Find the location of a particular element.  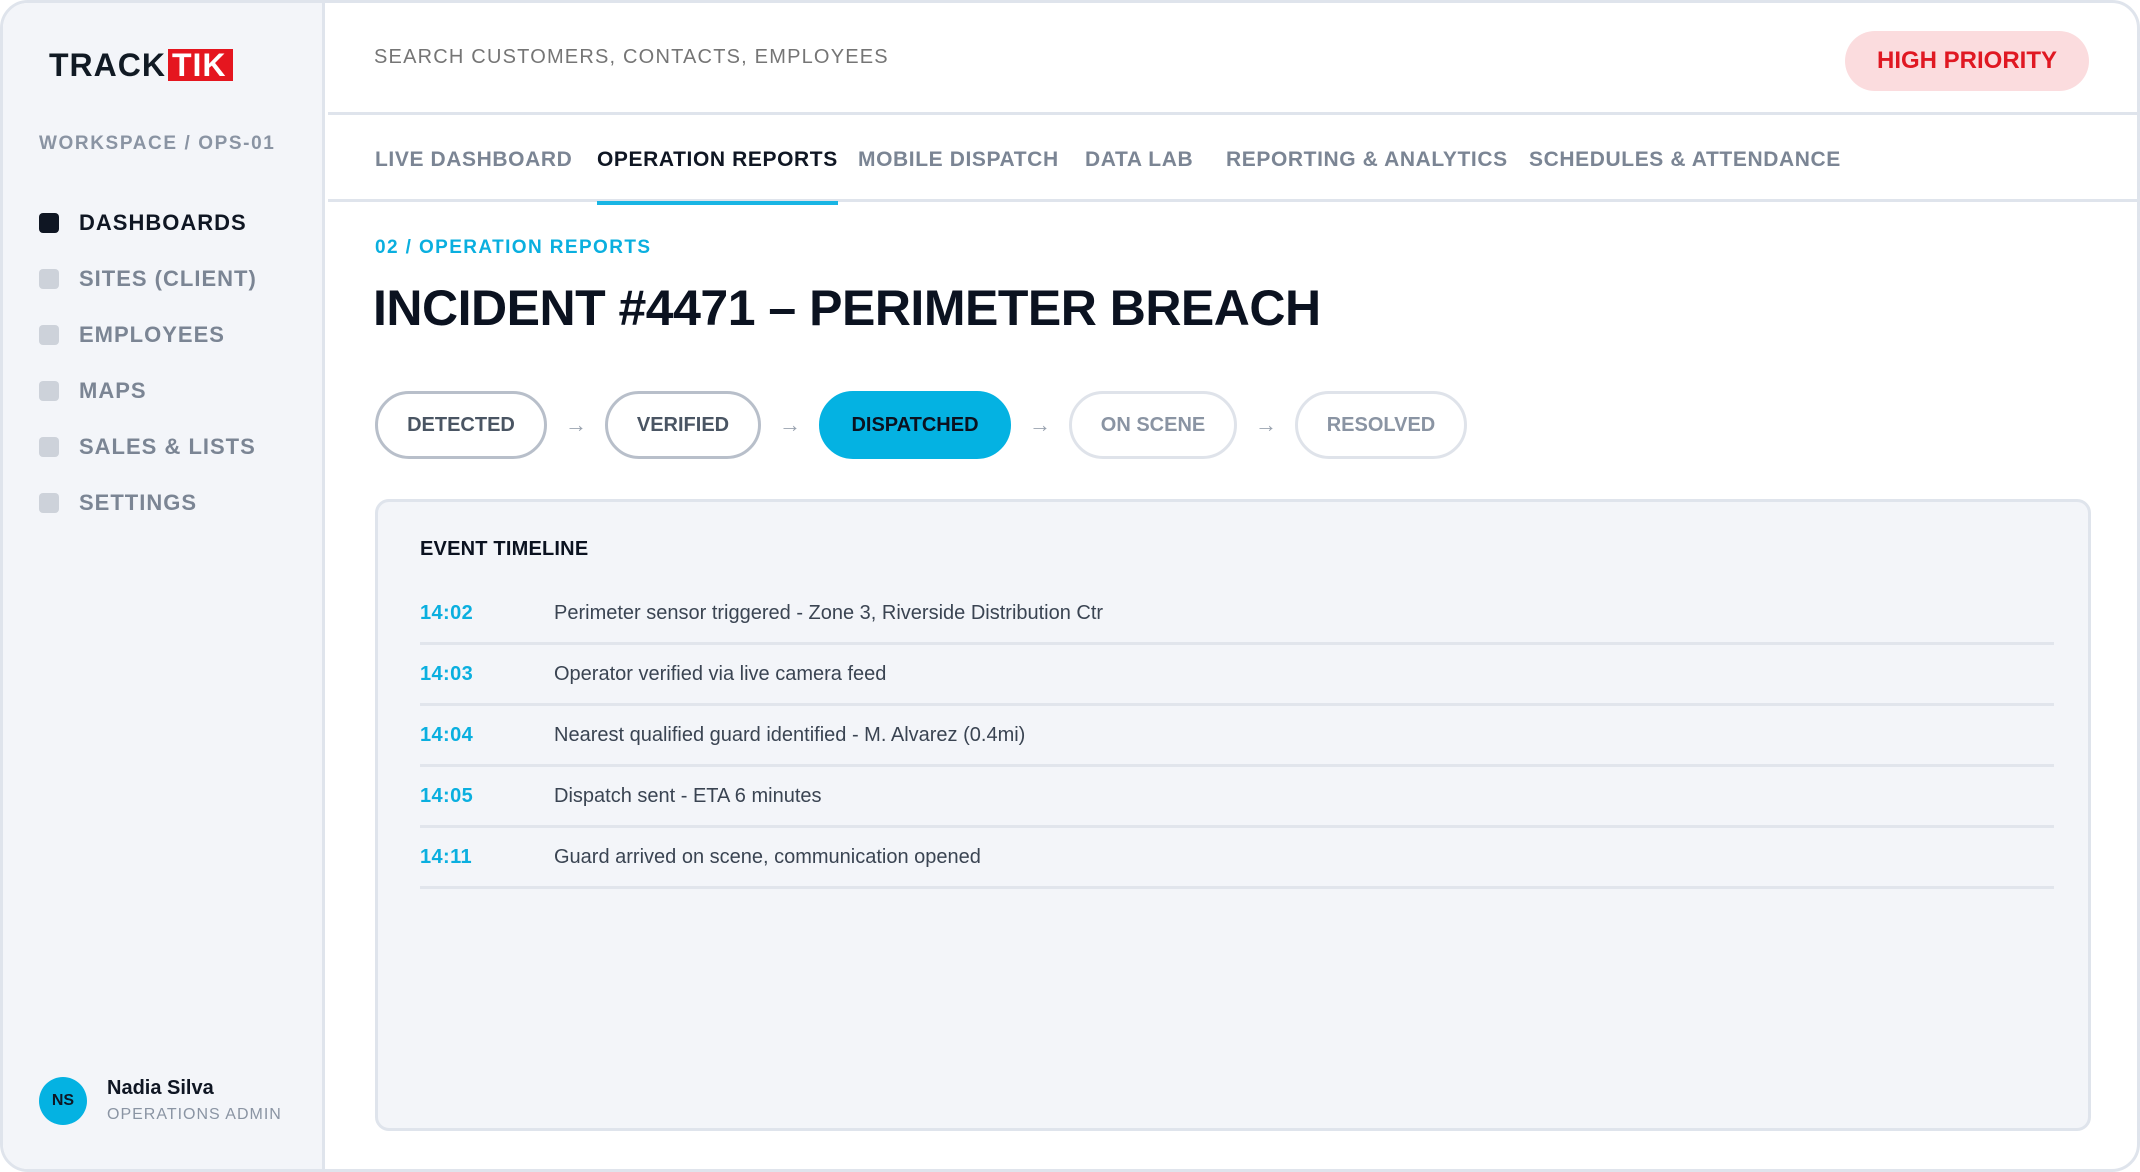

step-resolved: RESOLVED is located at coordinates (1381, 425).